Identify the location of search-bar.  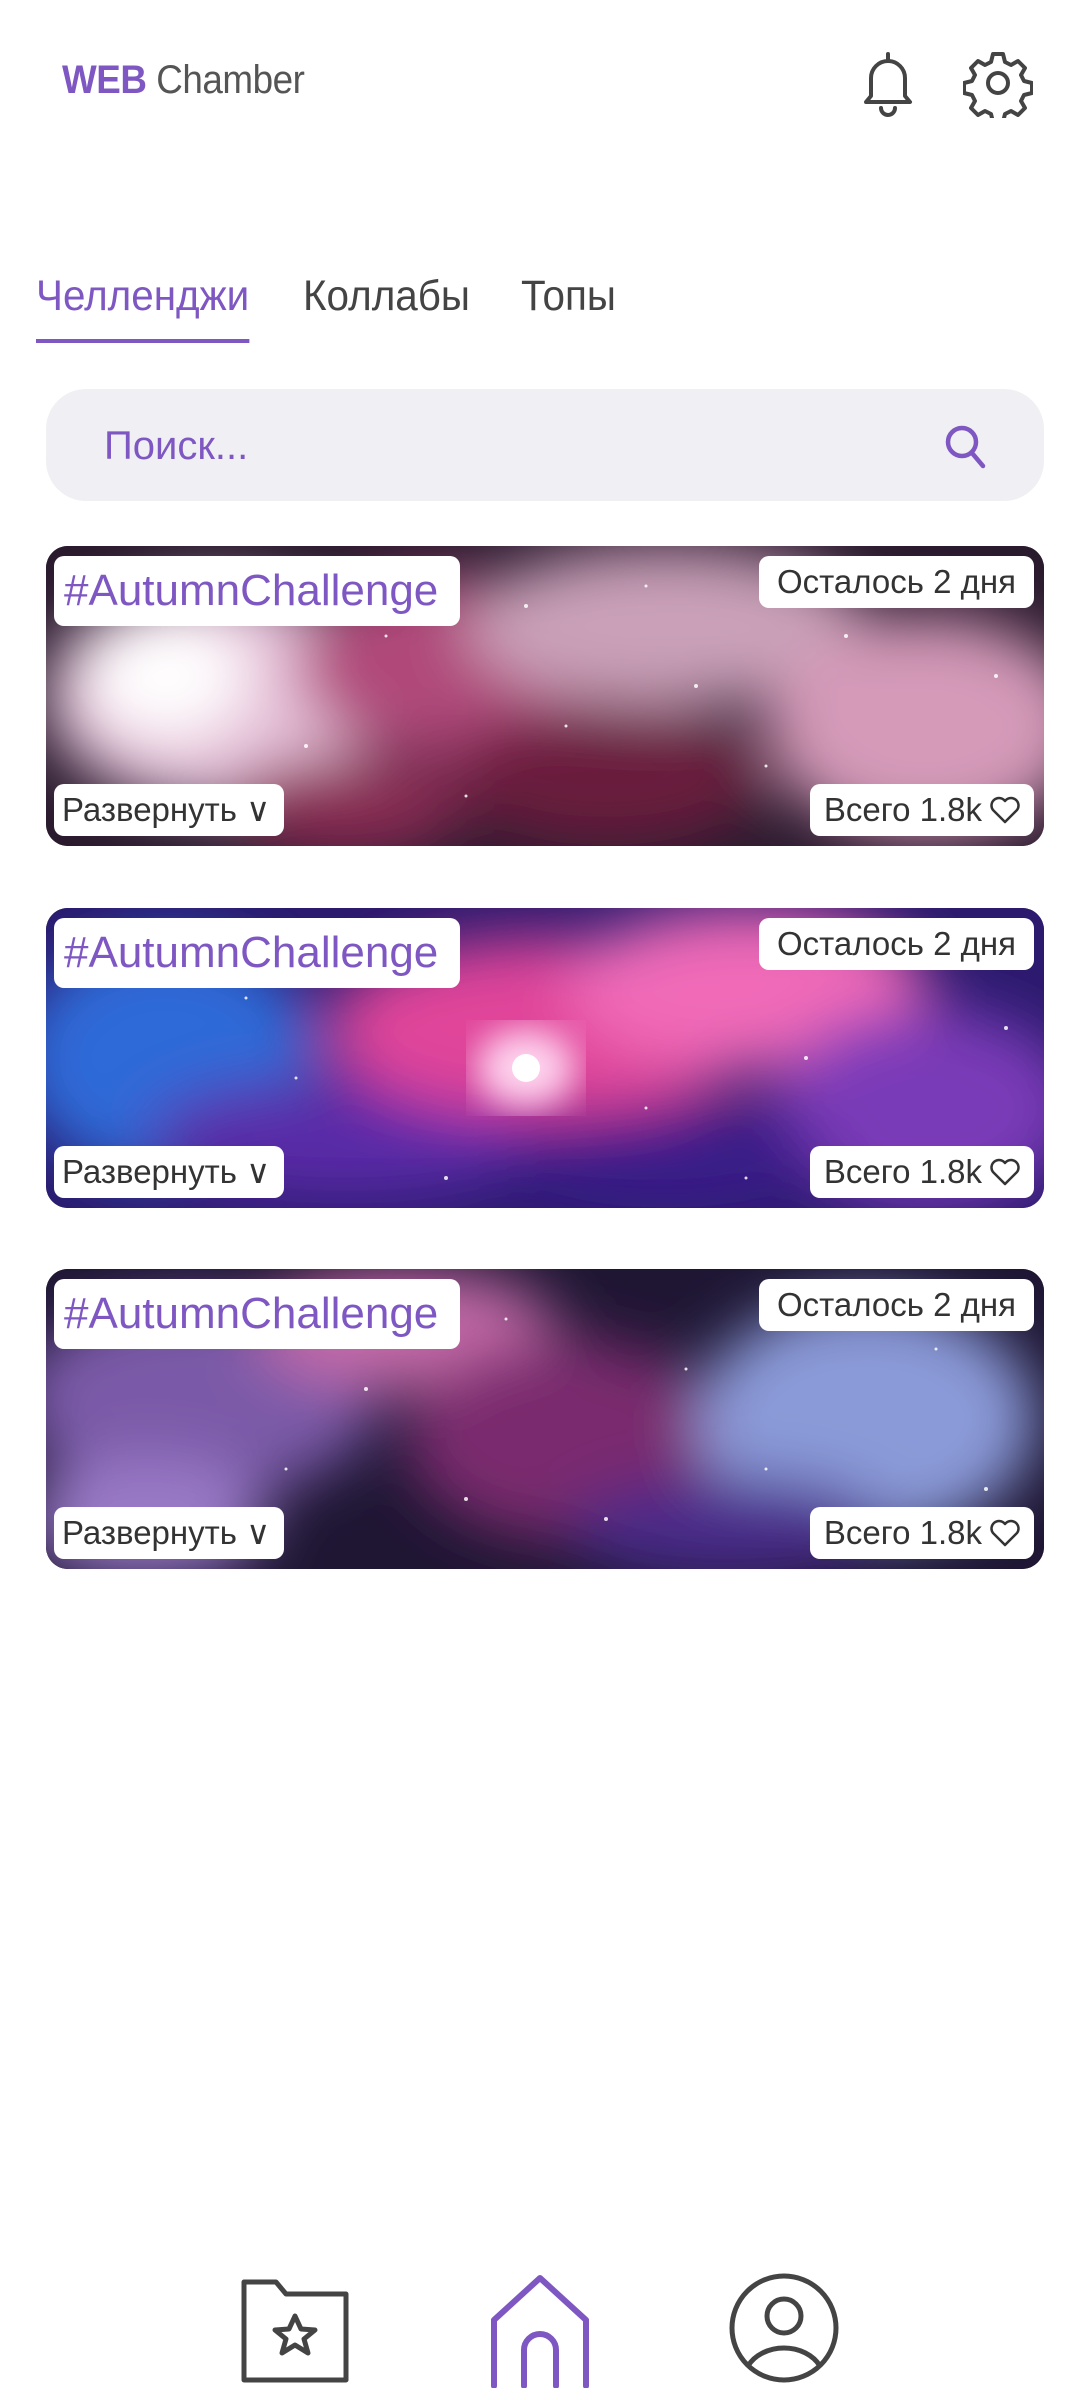
(545, 446).